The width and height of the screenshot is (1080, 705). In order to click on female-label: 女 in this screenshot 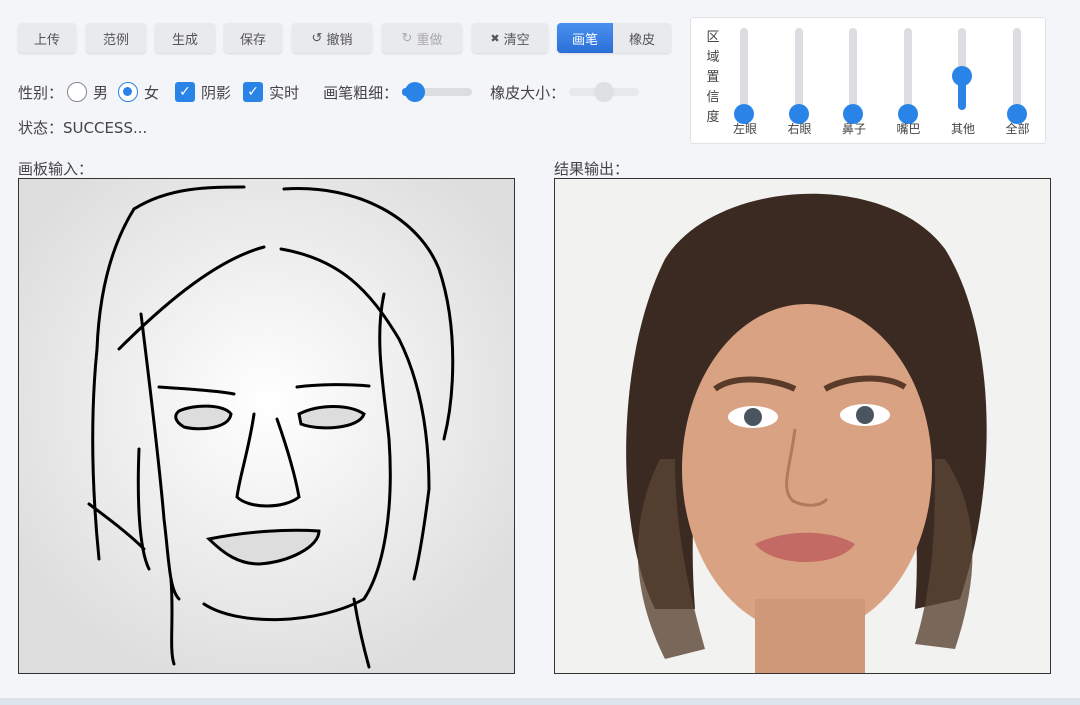, I will do `click(152, 92)`.